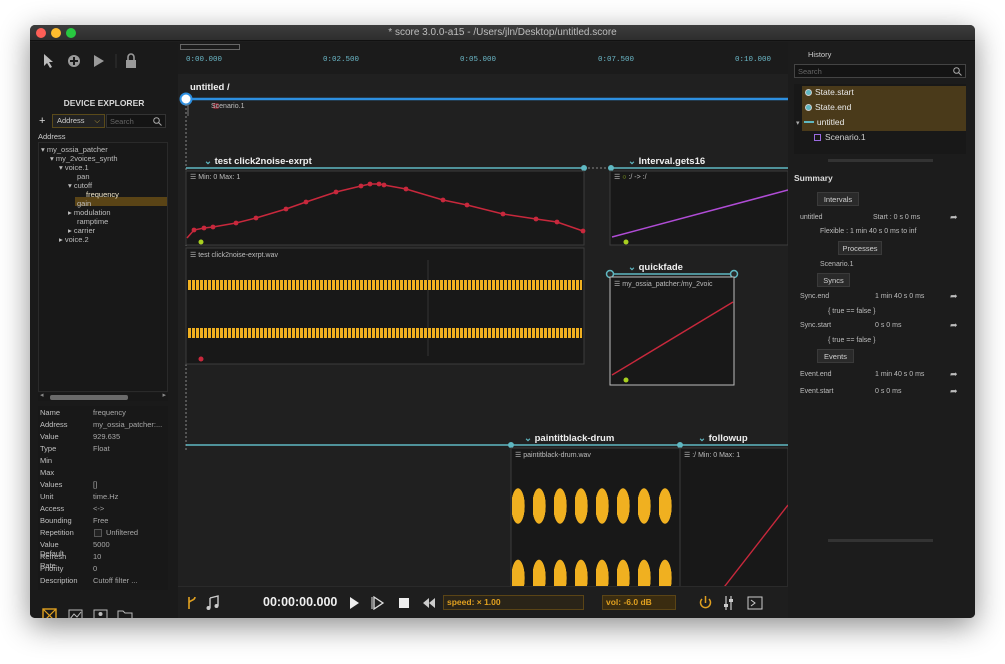  Describe the element at coordinates (42, 395) in the screenshot. I see `scroll-left-icon: ◂` at that location.